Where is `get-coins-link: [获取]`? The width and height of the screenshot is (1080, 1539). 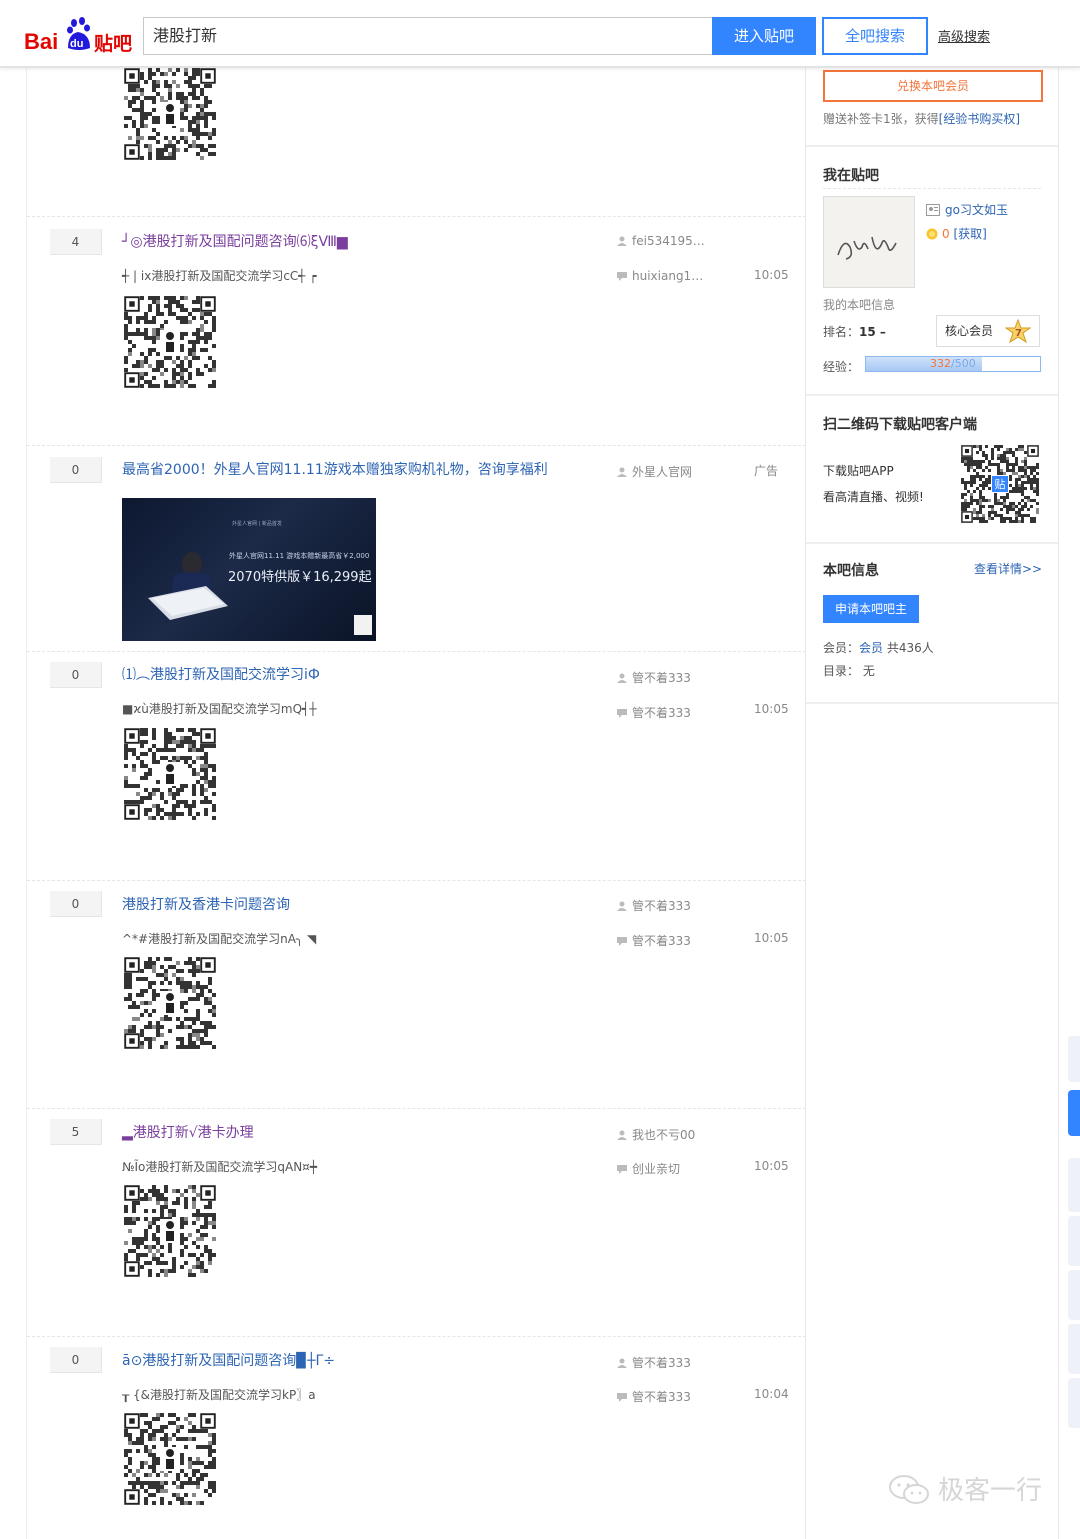 get-coins-link: [获取] is located at coordinates (969, 234).